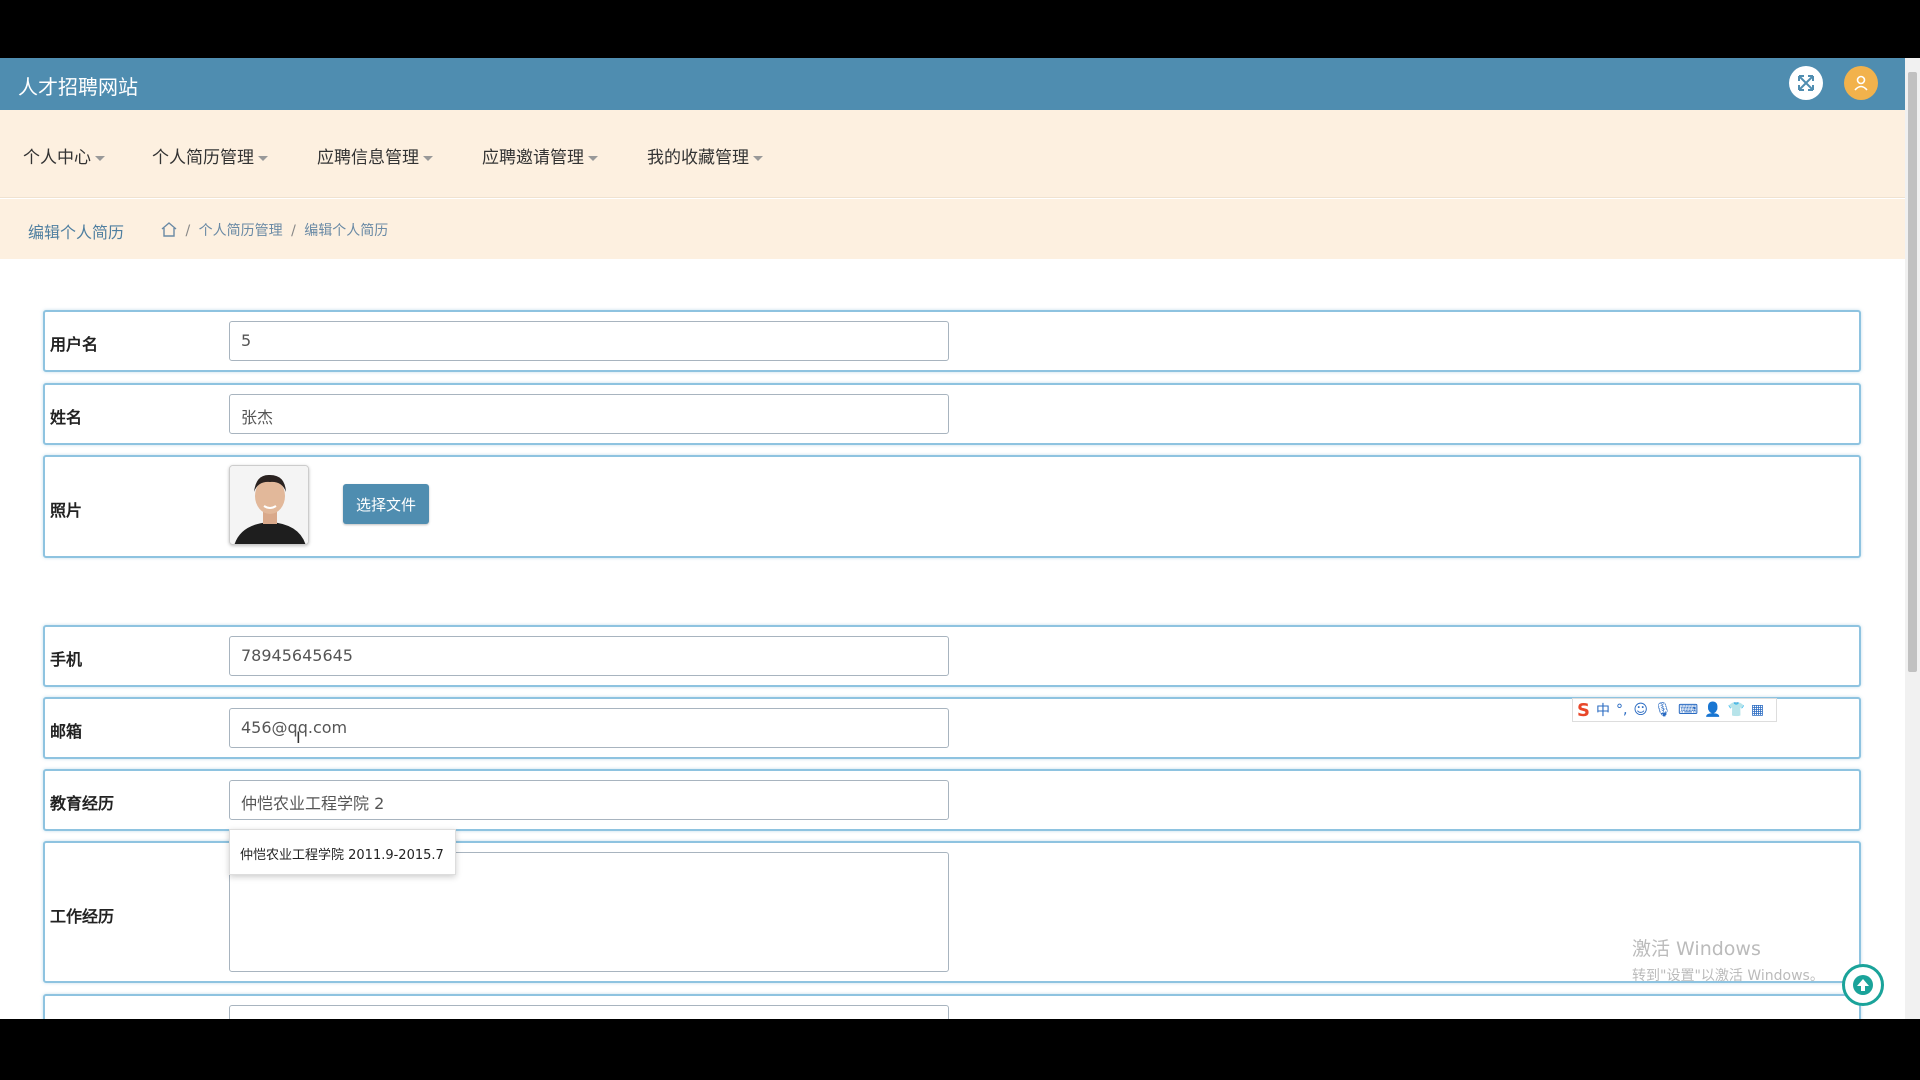  I want to click on activate-windows-watermark: 激活 Windows 转到"设置"以激活 Windows。, so click(1728, 959).